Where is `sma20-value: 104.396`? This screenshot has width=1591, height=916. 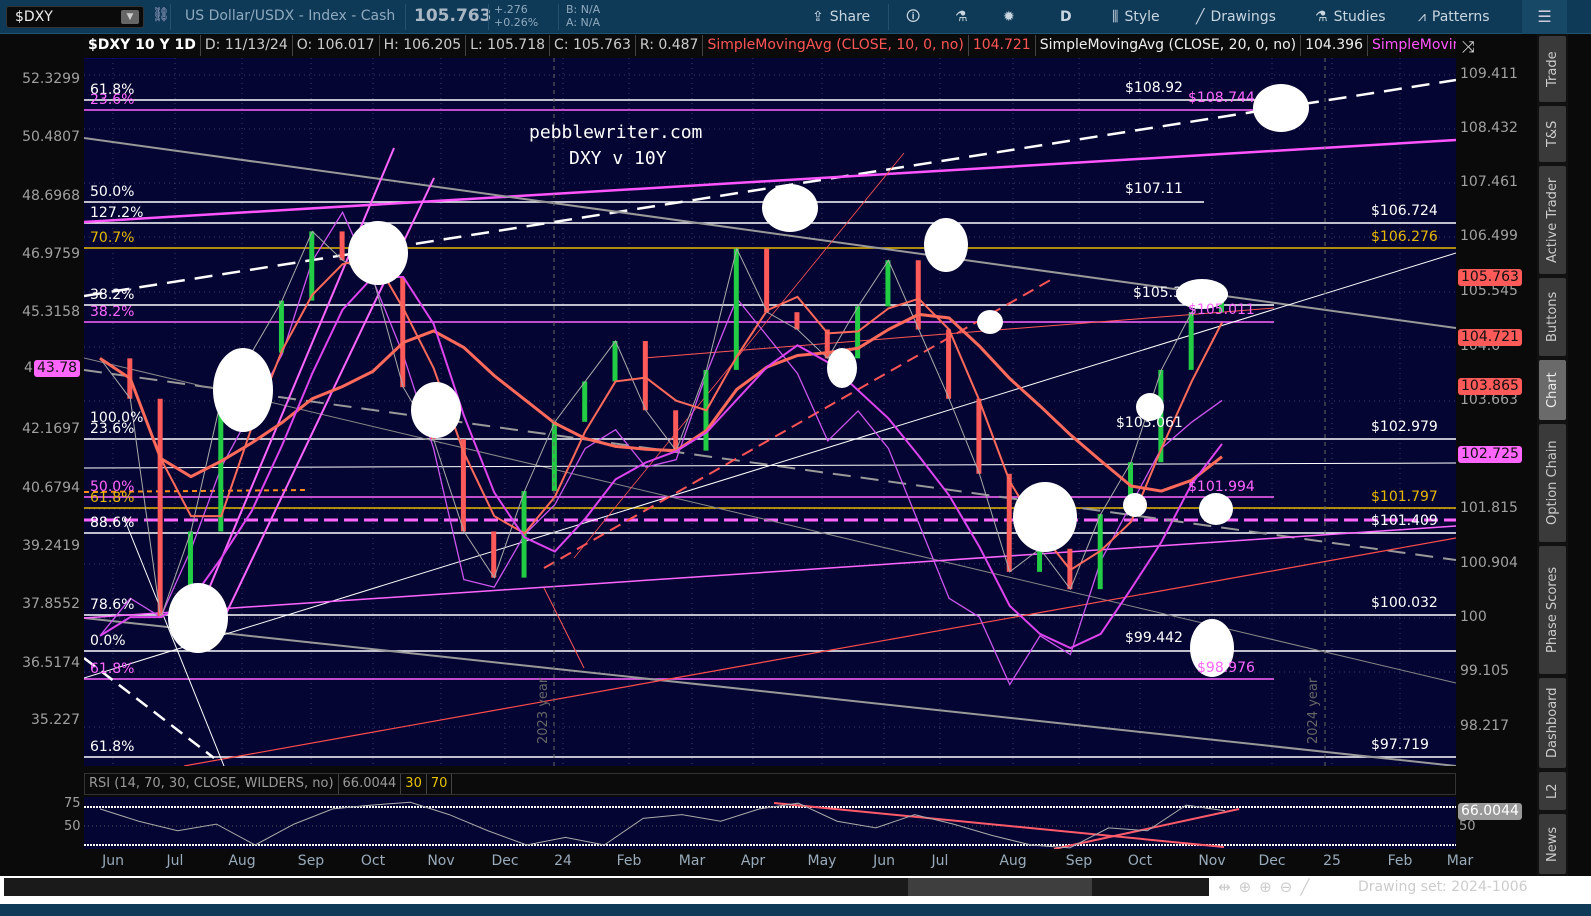 sma20-value: 104.396 is located at coordinates (1334, 45).